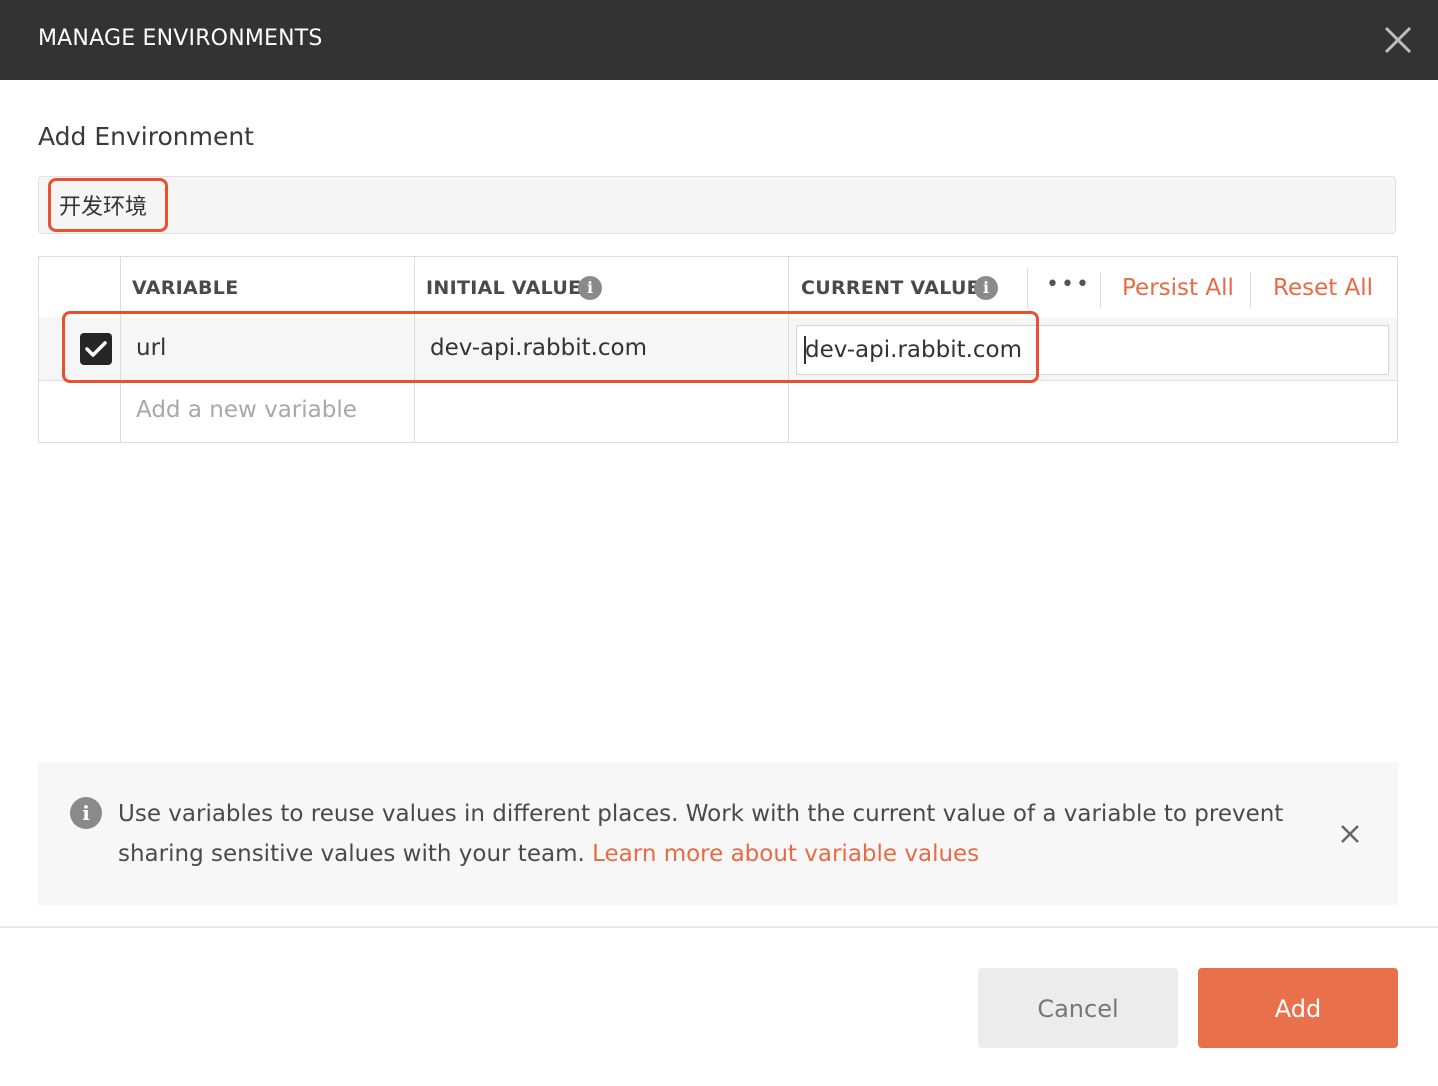 This screenshot has height=1086, width=1438. What do you see at coordinates (538, 348) in the screenshot?
I see `initial-value-cell: dev-api.rabbit.com` at bounding box center [538, 348].